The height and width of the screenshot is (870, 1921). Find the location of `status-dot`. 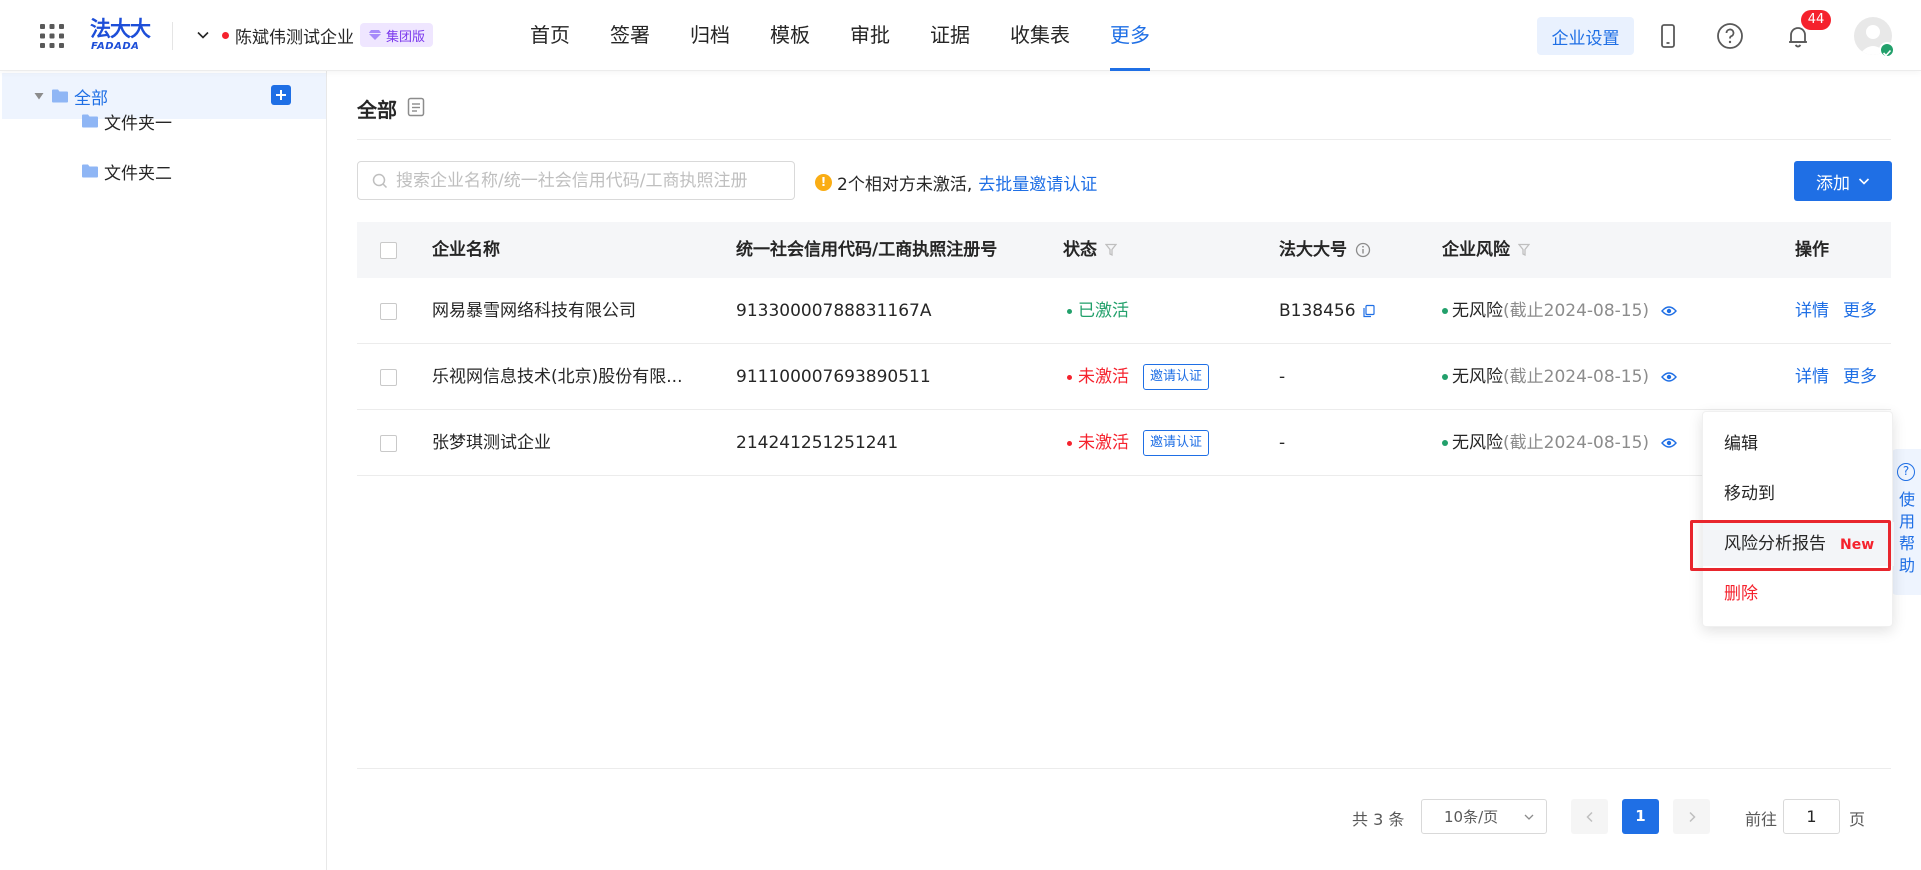

status-dot is located at coordinates (1069, 311).